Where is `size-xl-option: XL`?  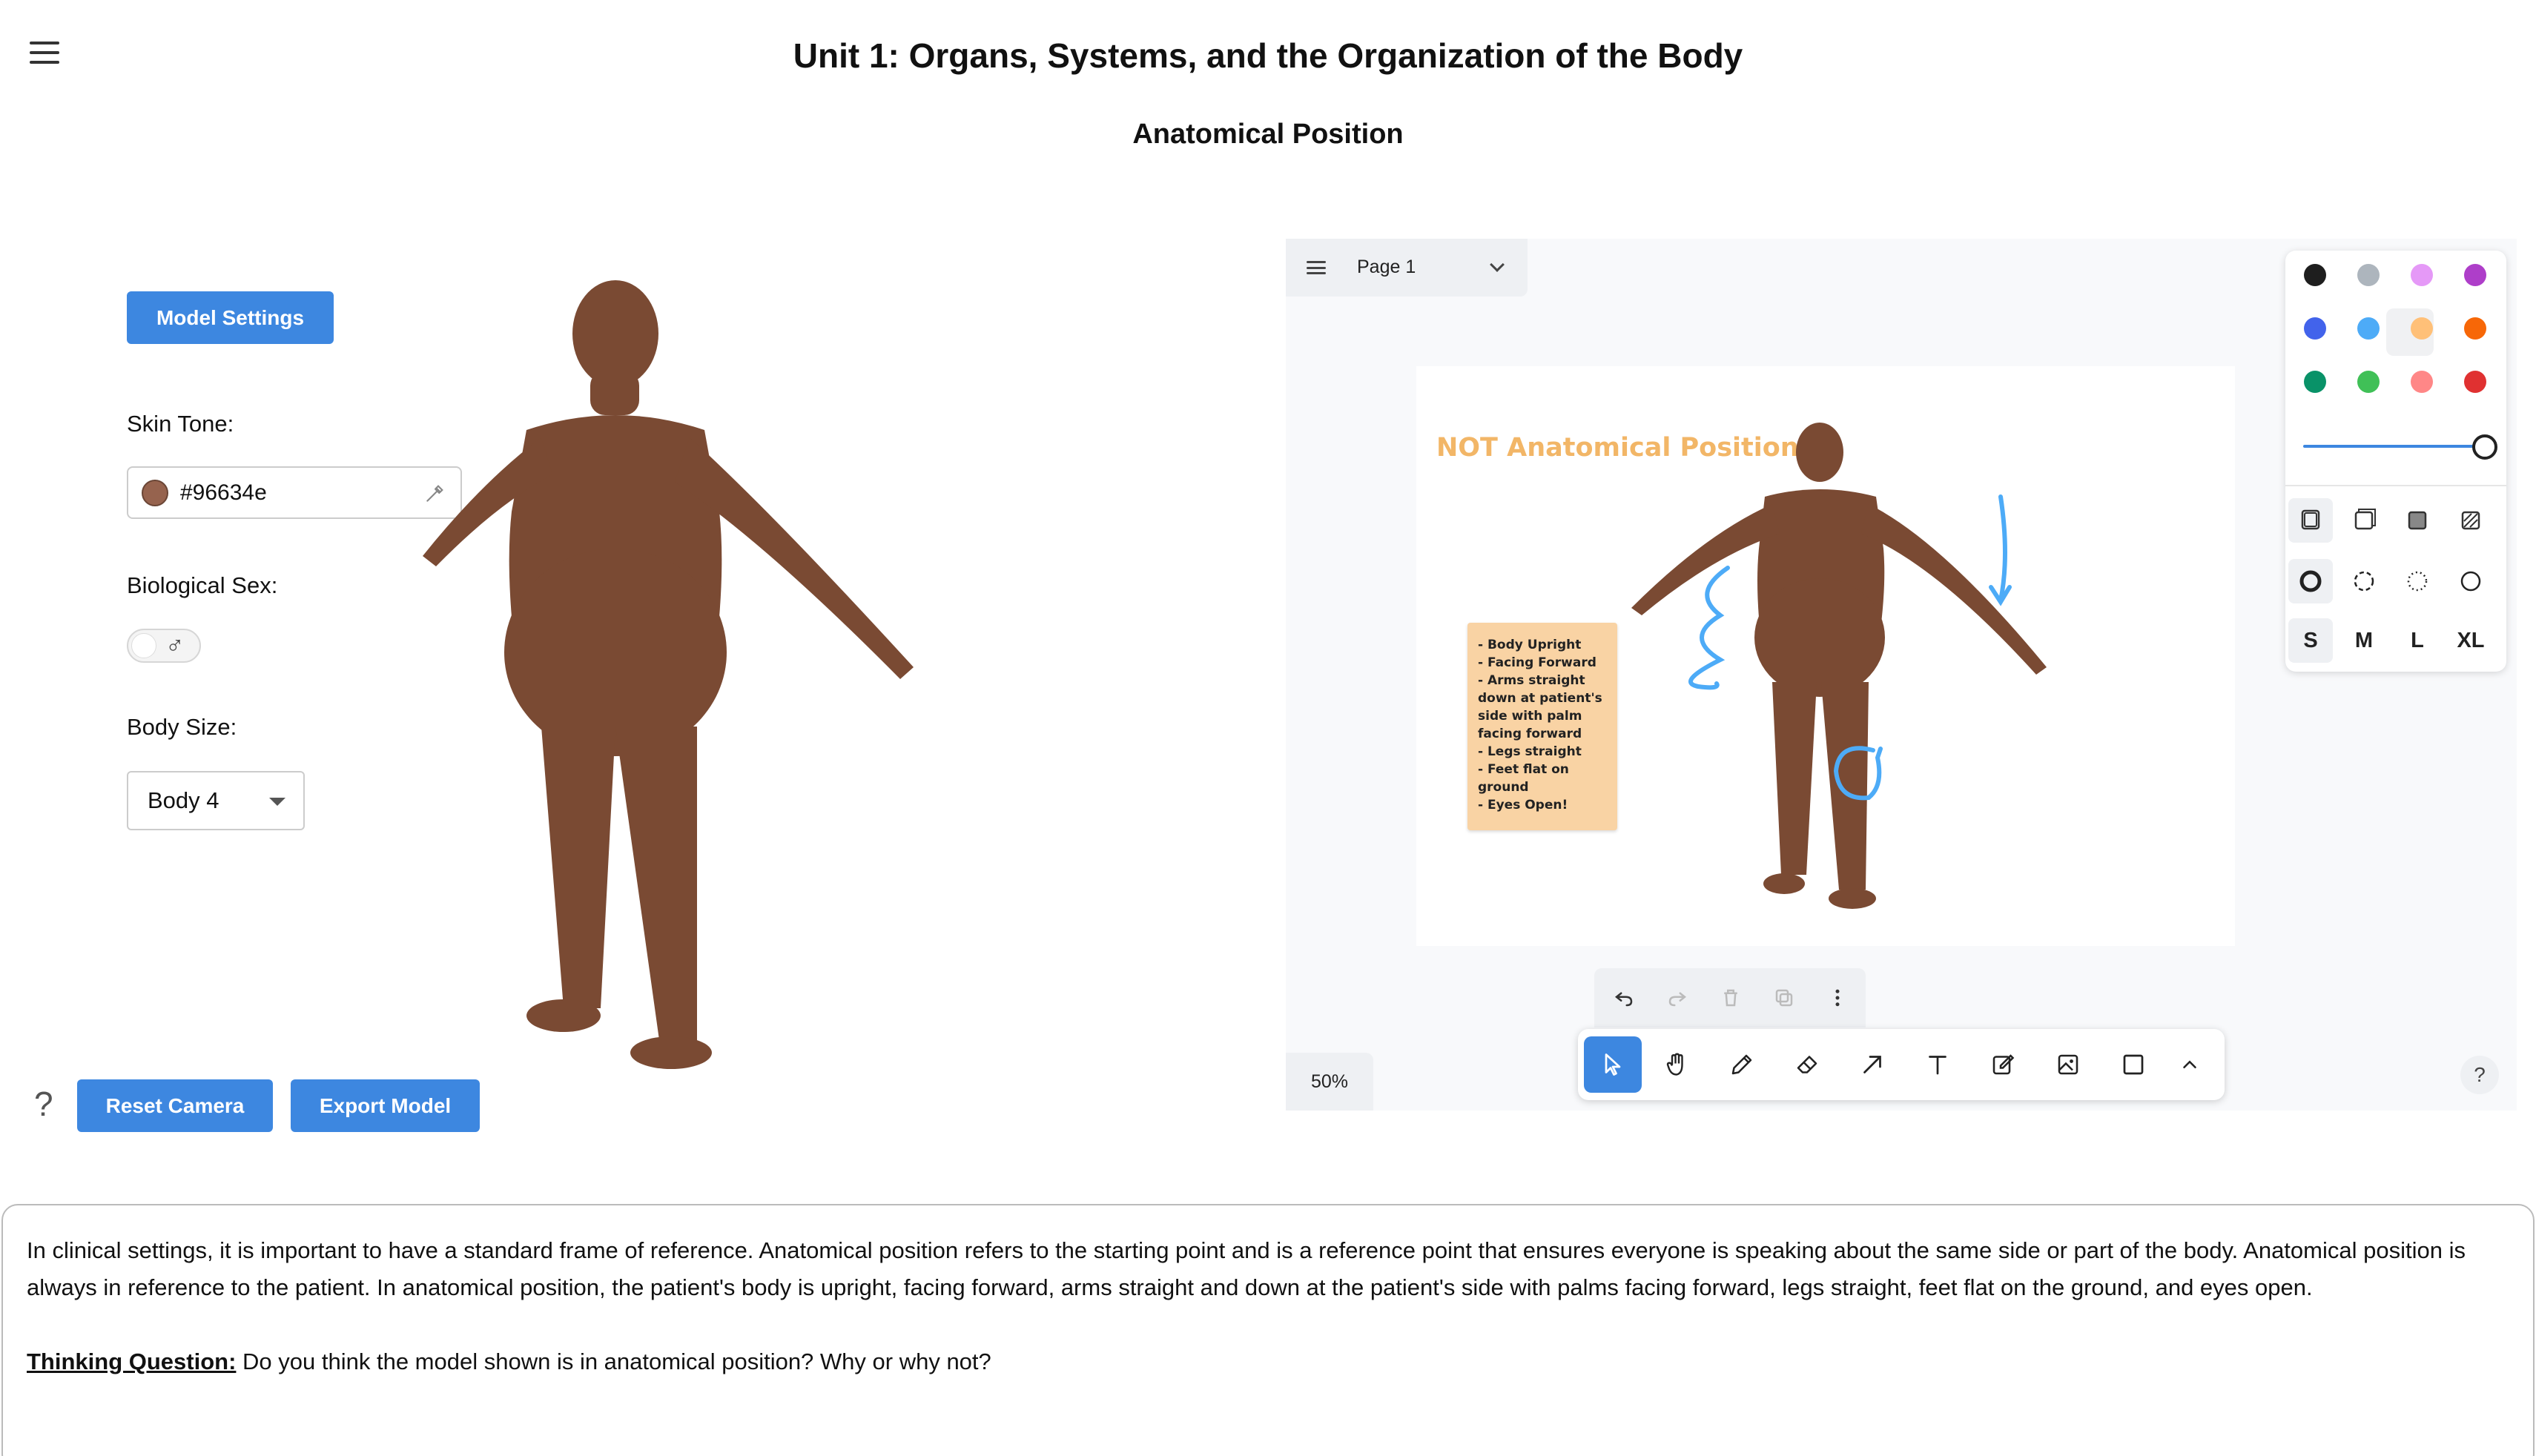
size-xl-option: XL is located at coordinates (2471, 641).